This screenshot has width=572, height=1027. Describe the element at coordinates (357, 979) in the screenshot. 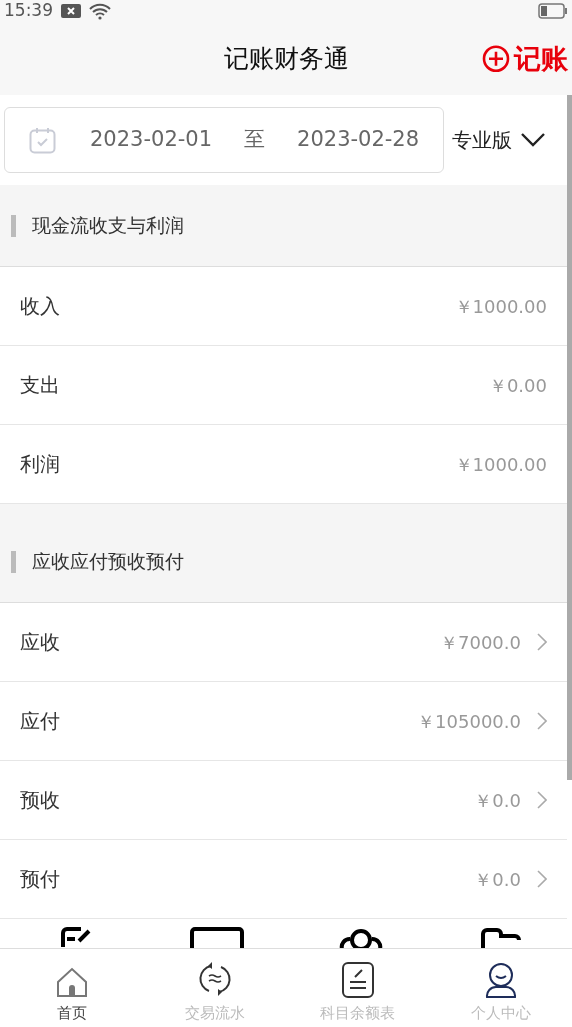

I see `document-icon` at that location.